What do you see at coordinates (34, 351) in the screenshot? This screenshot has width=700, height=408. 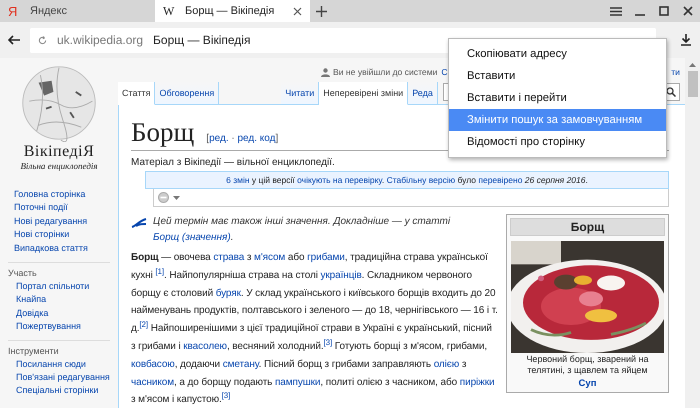 I see `section-heading: Інструменти` at bounding box center [34, 351].